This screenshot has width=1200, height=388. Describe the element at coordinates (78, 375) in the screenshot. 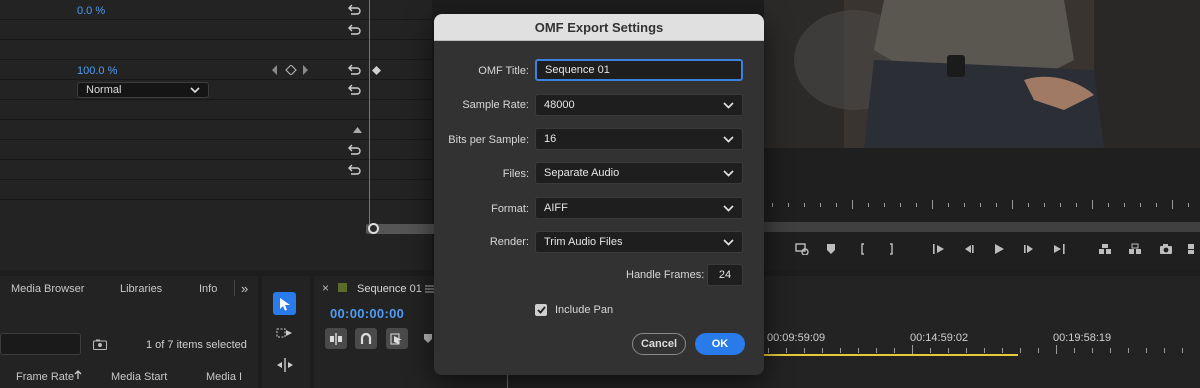

I see `sort-ascending-icon` at that location.